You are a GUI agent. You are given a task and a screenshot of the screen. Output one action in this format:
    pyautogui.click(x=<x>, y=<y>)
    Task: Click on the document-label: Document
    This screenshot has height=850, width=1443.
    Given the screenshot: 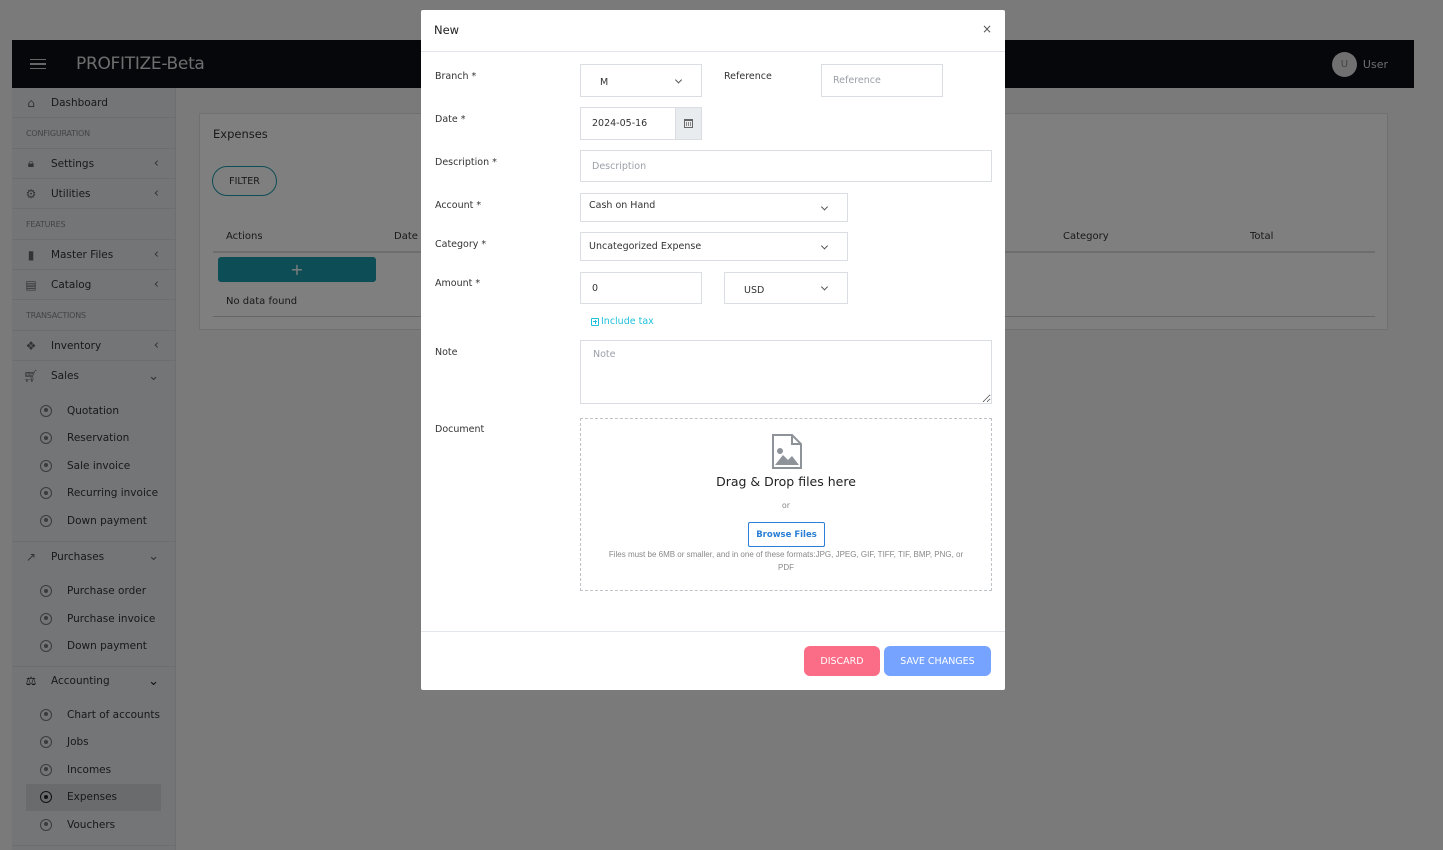 What is the action you would take?
    pyautogui.click(x=460, y=429)
    